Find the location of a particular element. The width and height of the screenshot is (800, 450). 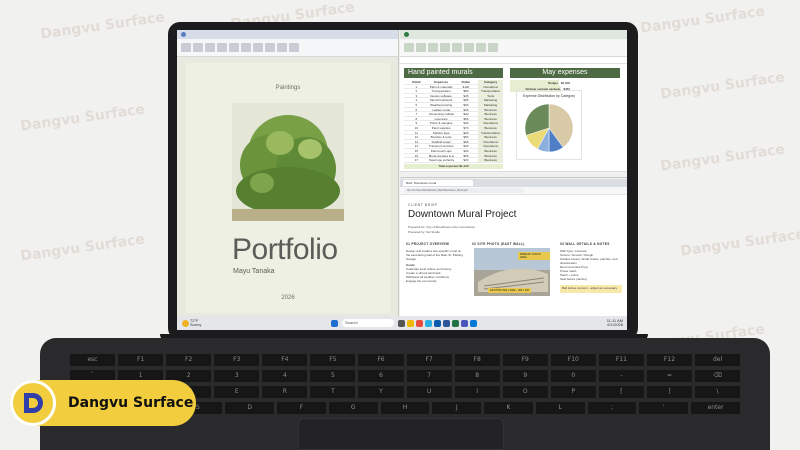

expense-pie-chart: Expense Distribution by Category is located at coordinates (549, 125).